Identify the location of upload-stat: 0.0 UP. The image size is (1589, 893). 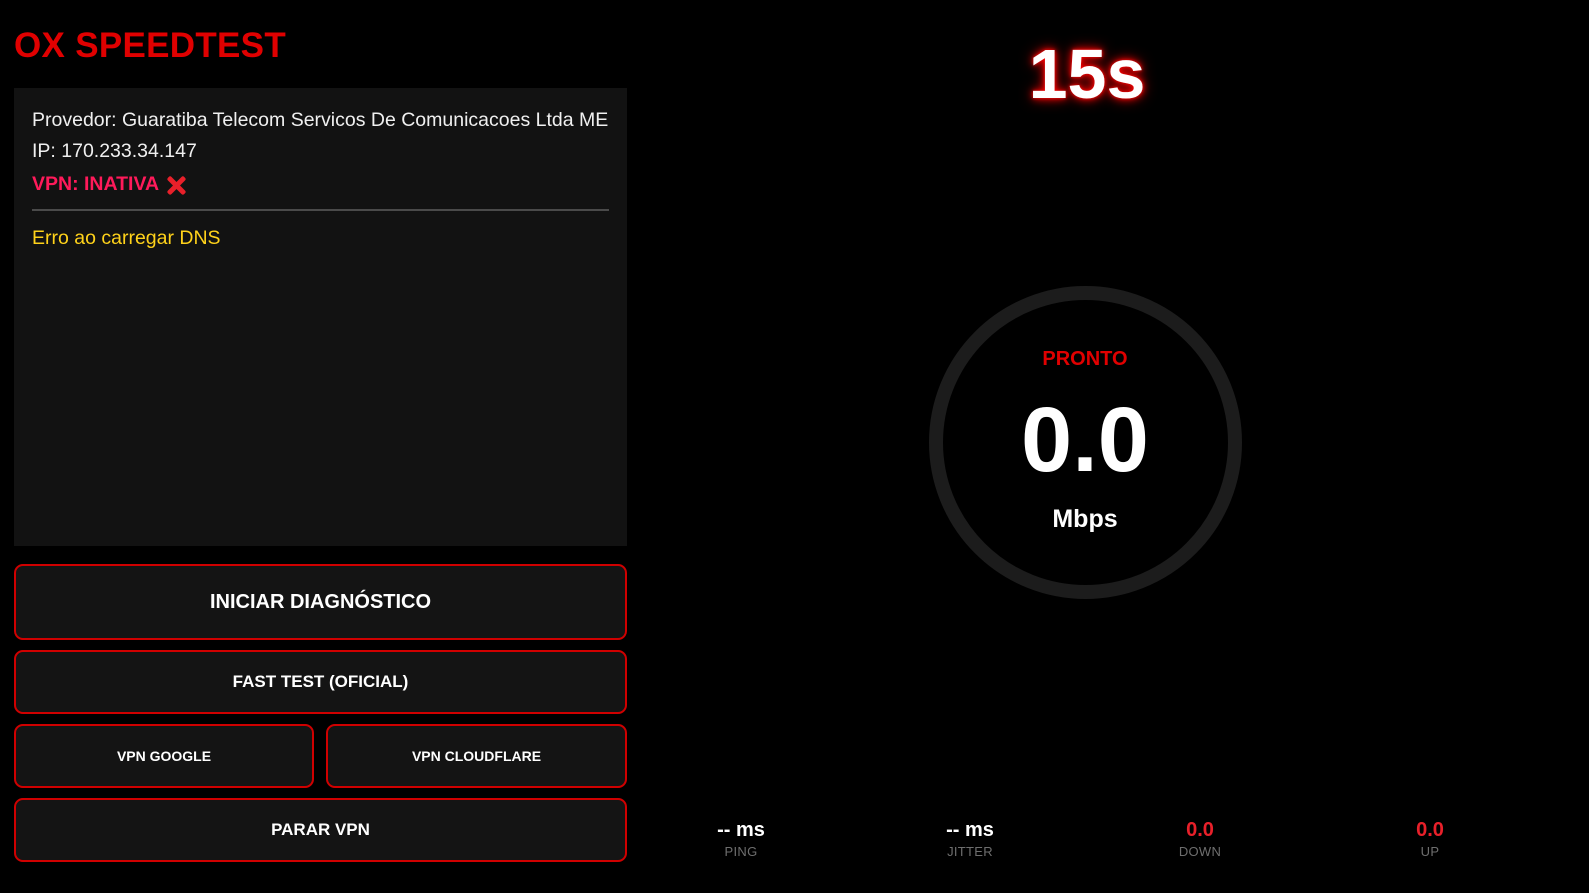
(1430, 838).